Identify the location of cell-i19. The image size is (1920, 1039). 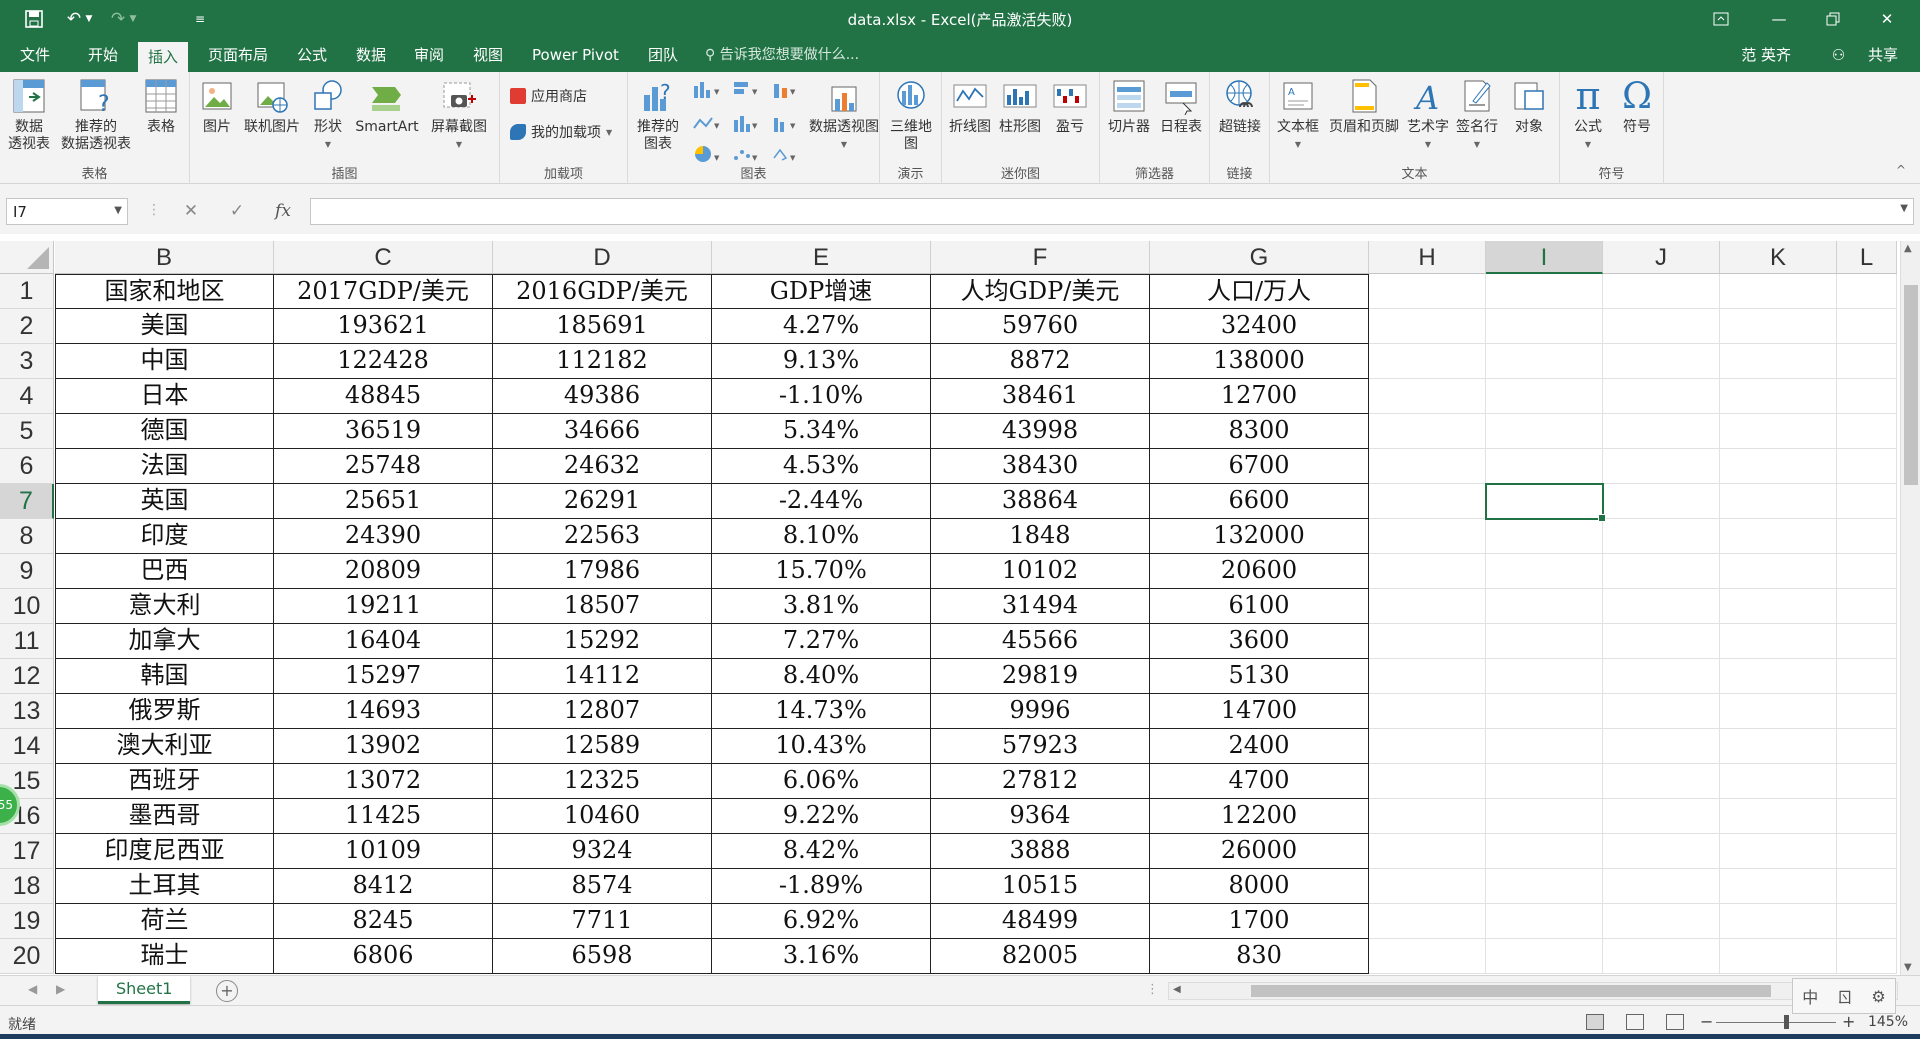
(1544, 921).